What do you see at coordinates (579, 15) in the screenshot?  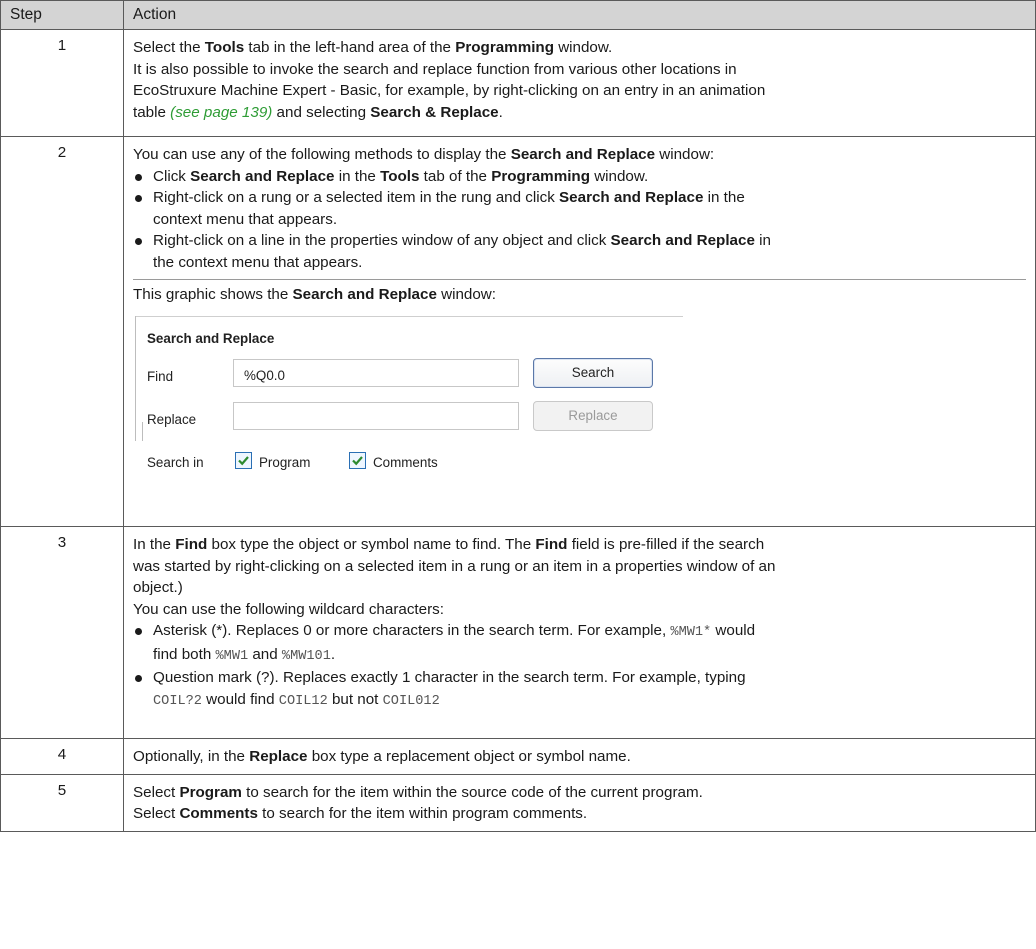 I see `header-action: Action` at bounding box center [579, 15].